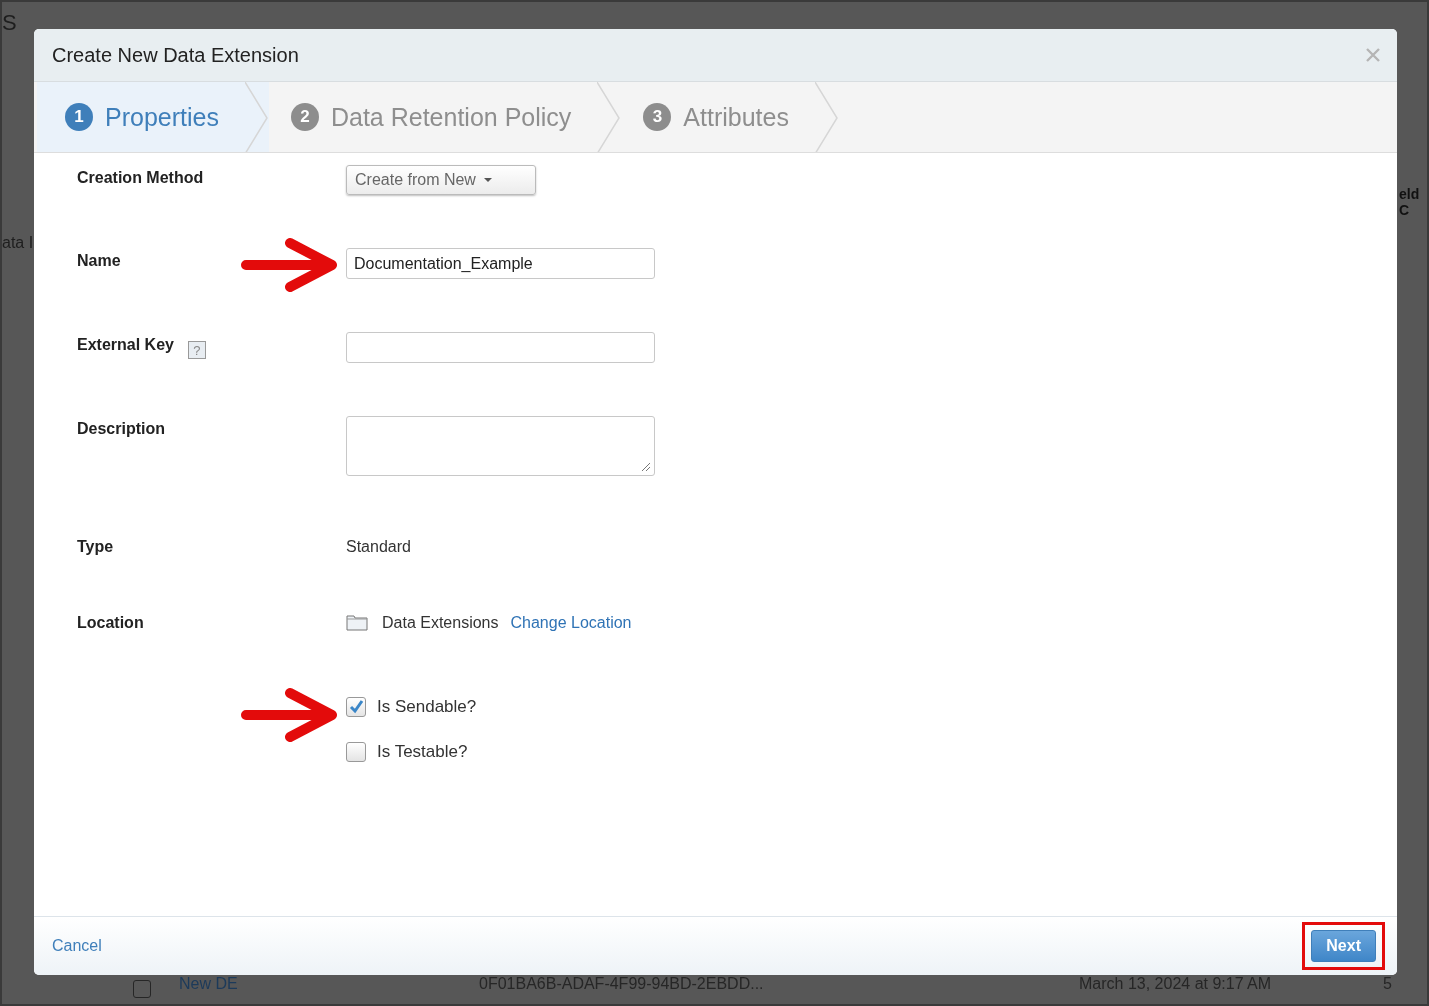  I want to click on heading-text: S, so click(9, 23).